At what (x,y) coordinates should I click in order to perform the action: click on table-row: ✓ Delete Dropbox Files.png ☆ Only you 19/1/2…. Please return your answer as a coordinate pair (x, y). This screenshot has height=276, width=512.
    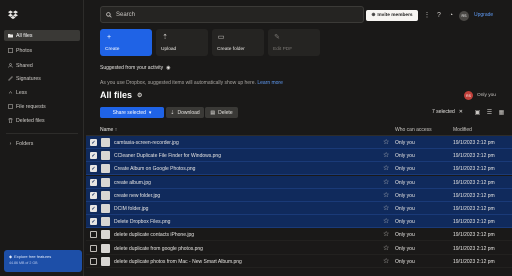
    Looking at the image, I should click on (299, 222).